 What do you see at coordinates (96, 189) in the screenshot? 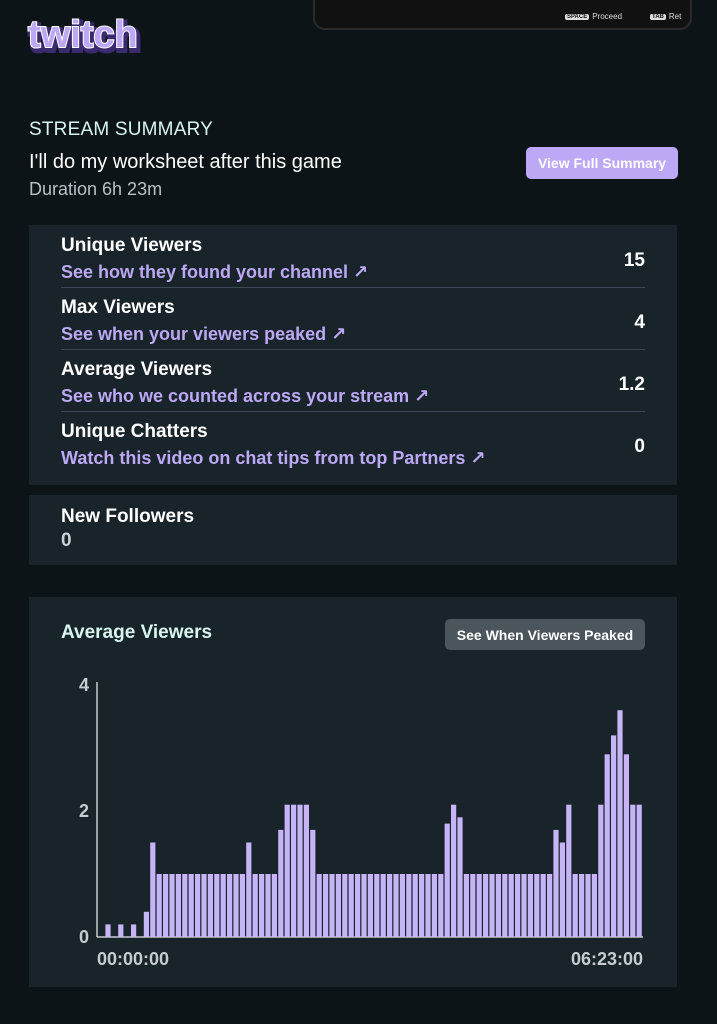
I see `stream-duration: Duration 6h 23m` at bounding box center [96, 189].